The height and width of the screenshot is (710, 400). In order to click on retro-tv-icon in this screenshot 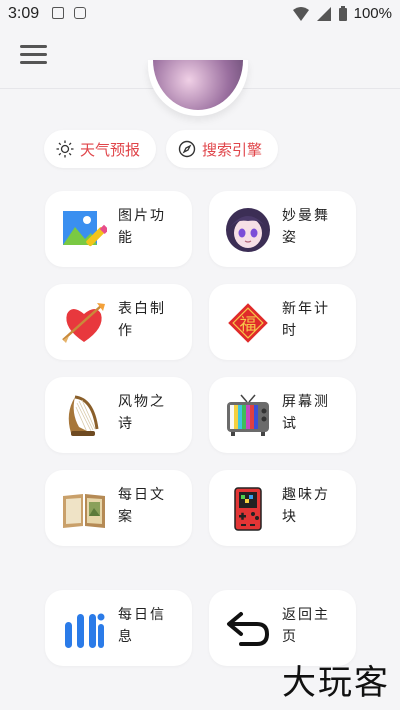, I will do `click(248, 415)`.